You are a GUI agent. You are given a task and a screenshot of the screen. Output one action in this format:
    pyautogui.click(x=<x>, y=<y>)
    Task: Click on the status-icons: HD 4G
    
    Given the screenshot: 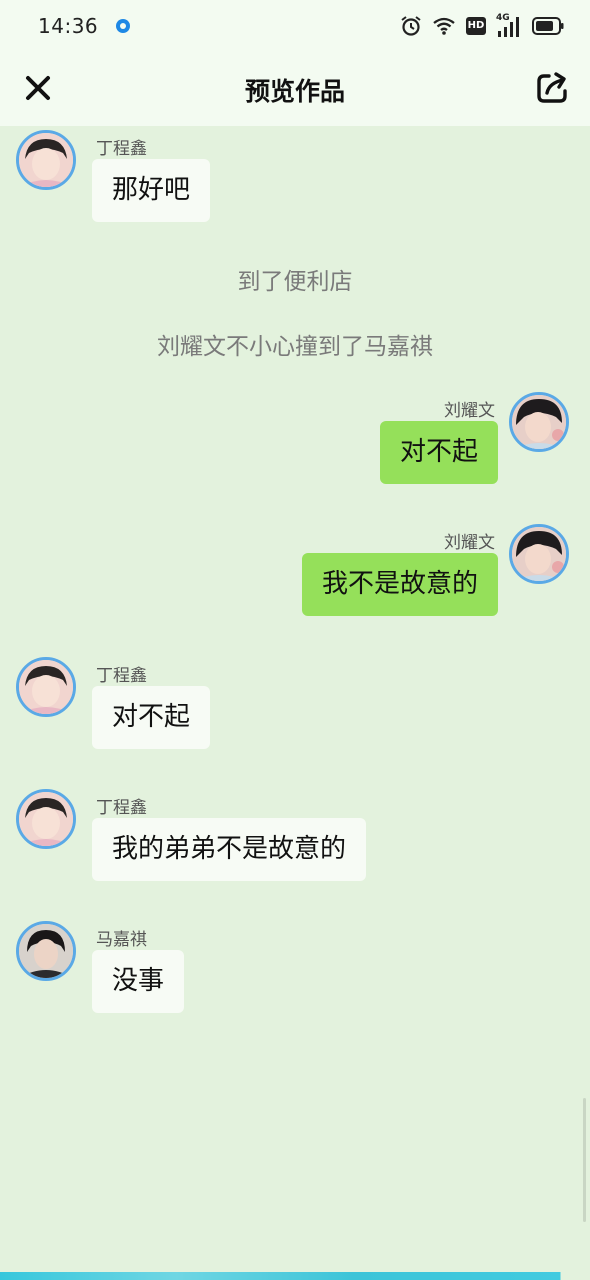 What is the action you would take?
    pyautogui.click(x=482, y=25)
    